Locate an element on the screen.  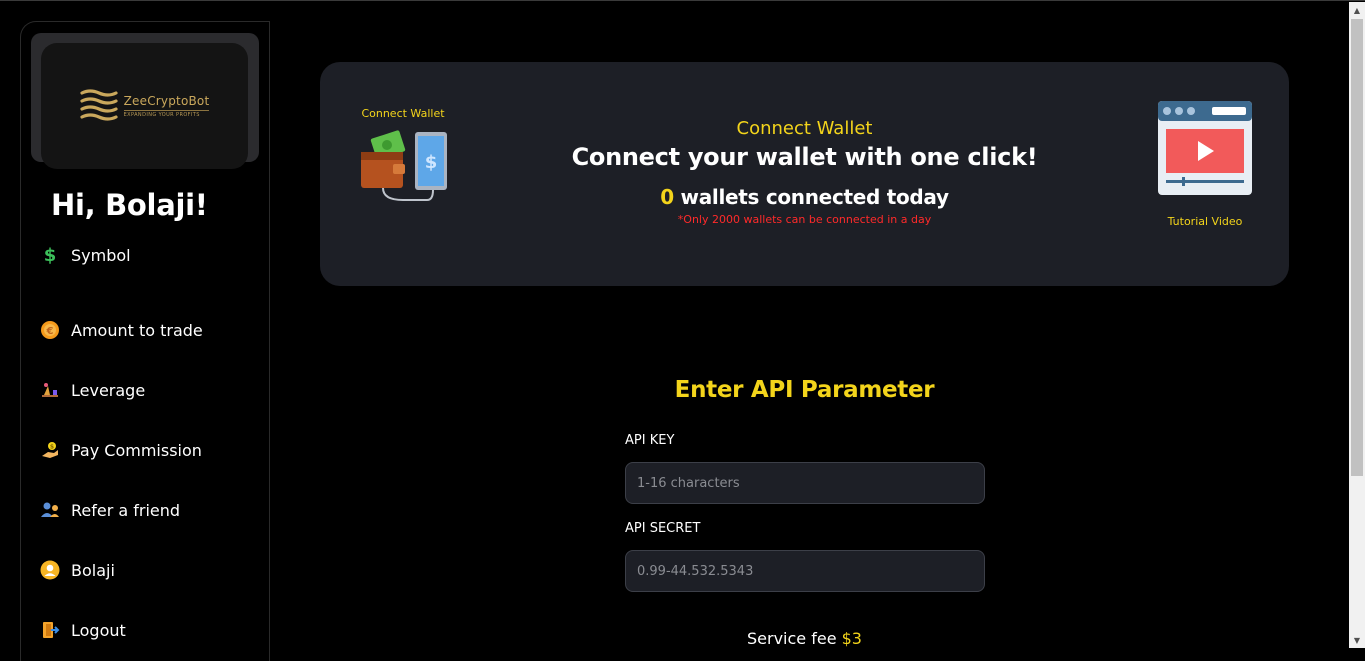
sidebar-item-refer: Refer a friend is located at coordinates (154, 510).